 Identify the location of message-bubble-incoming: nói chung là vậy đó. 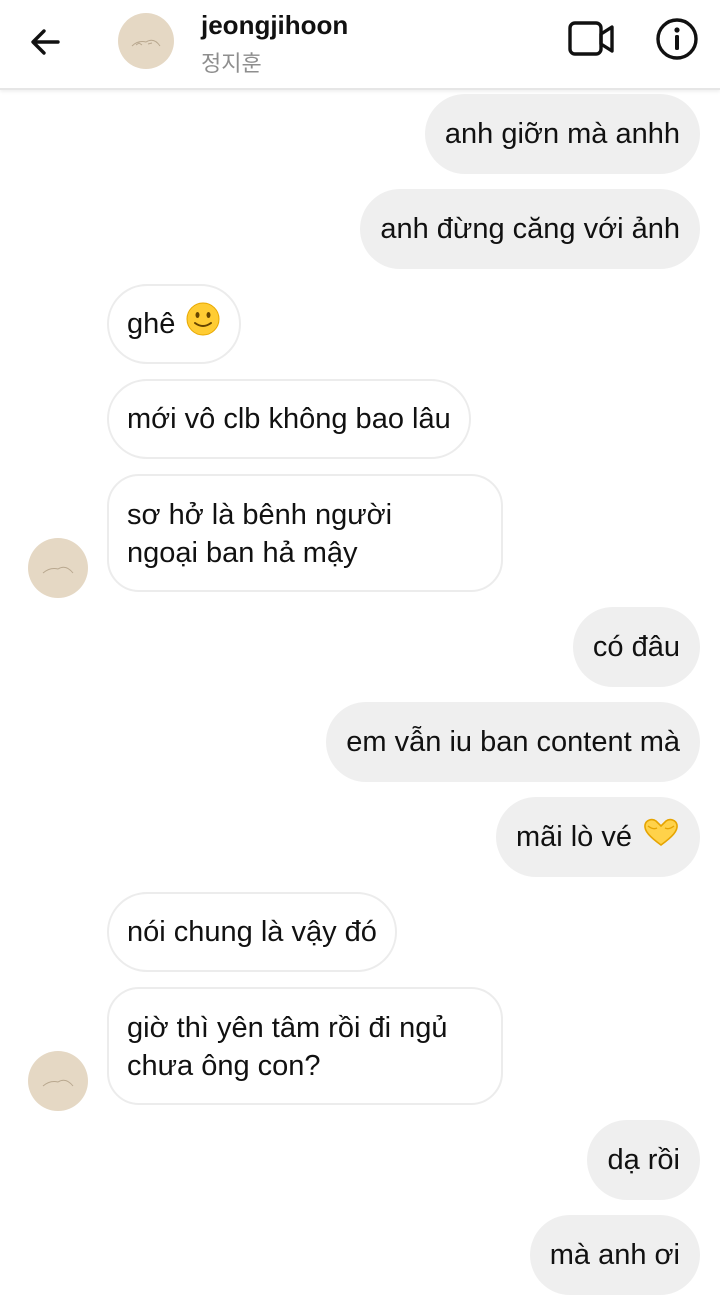
(252, 932).